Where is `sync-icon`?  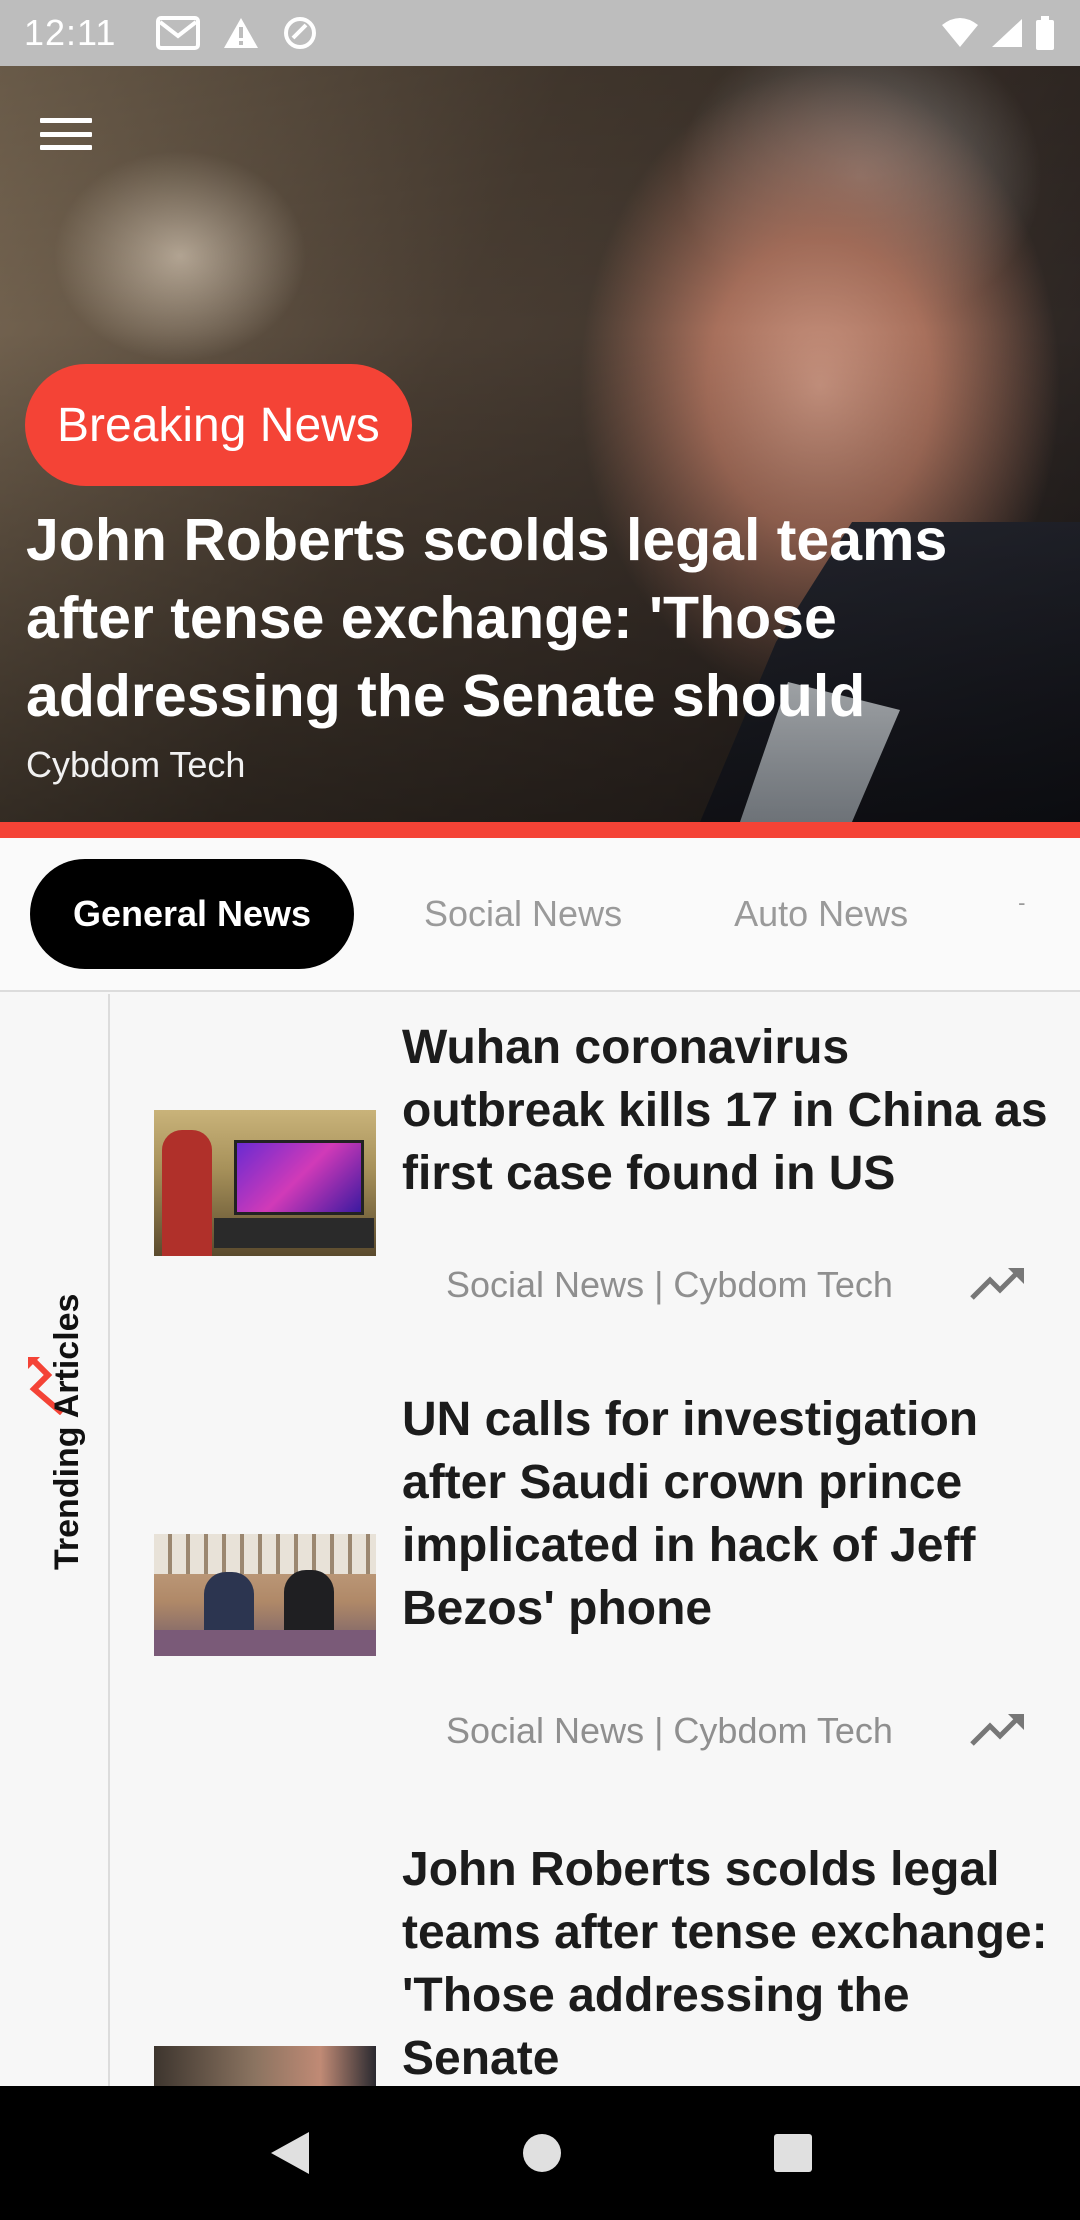 sync-icon is located at coordinates (300, 33).